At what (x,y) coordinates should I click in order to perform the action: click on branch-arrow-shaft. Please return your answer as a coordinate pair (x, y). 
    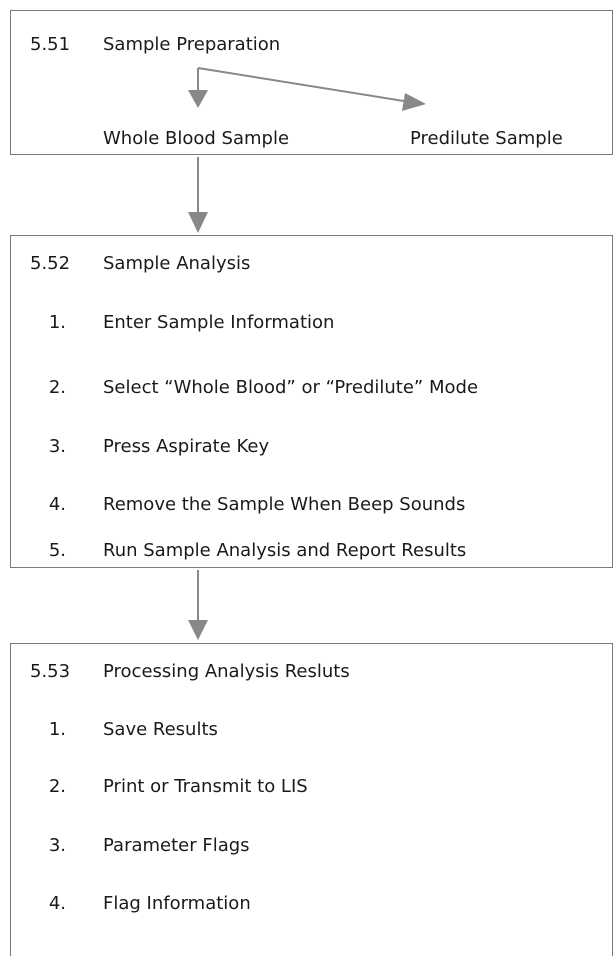
    Looking at the image, I should click on (304, 85).